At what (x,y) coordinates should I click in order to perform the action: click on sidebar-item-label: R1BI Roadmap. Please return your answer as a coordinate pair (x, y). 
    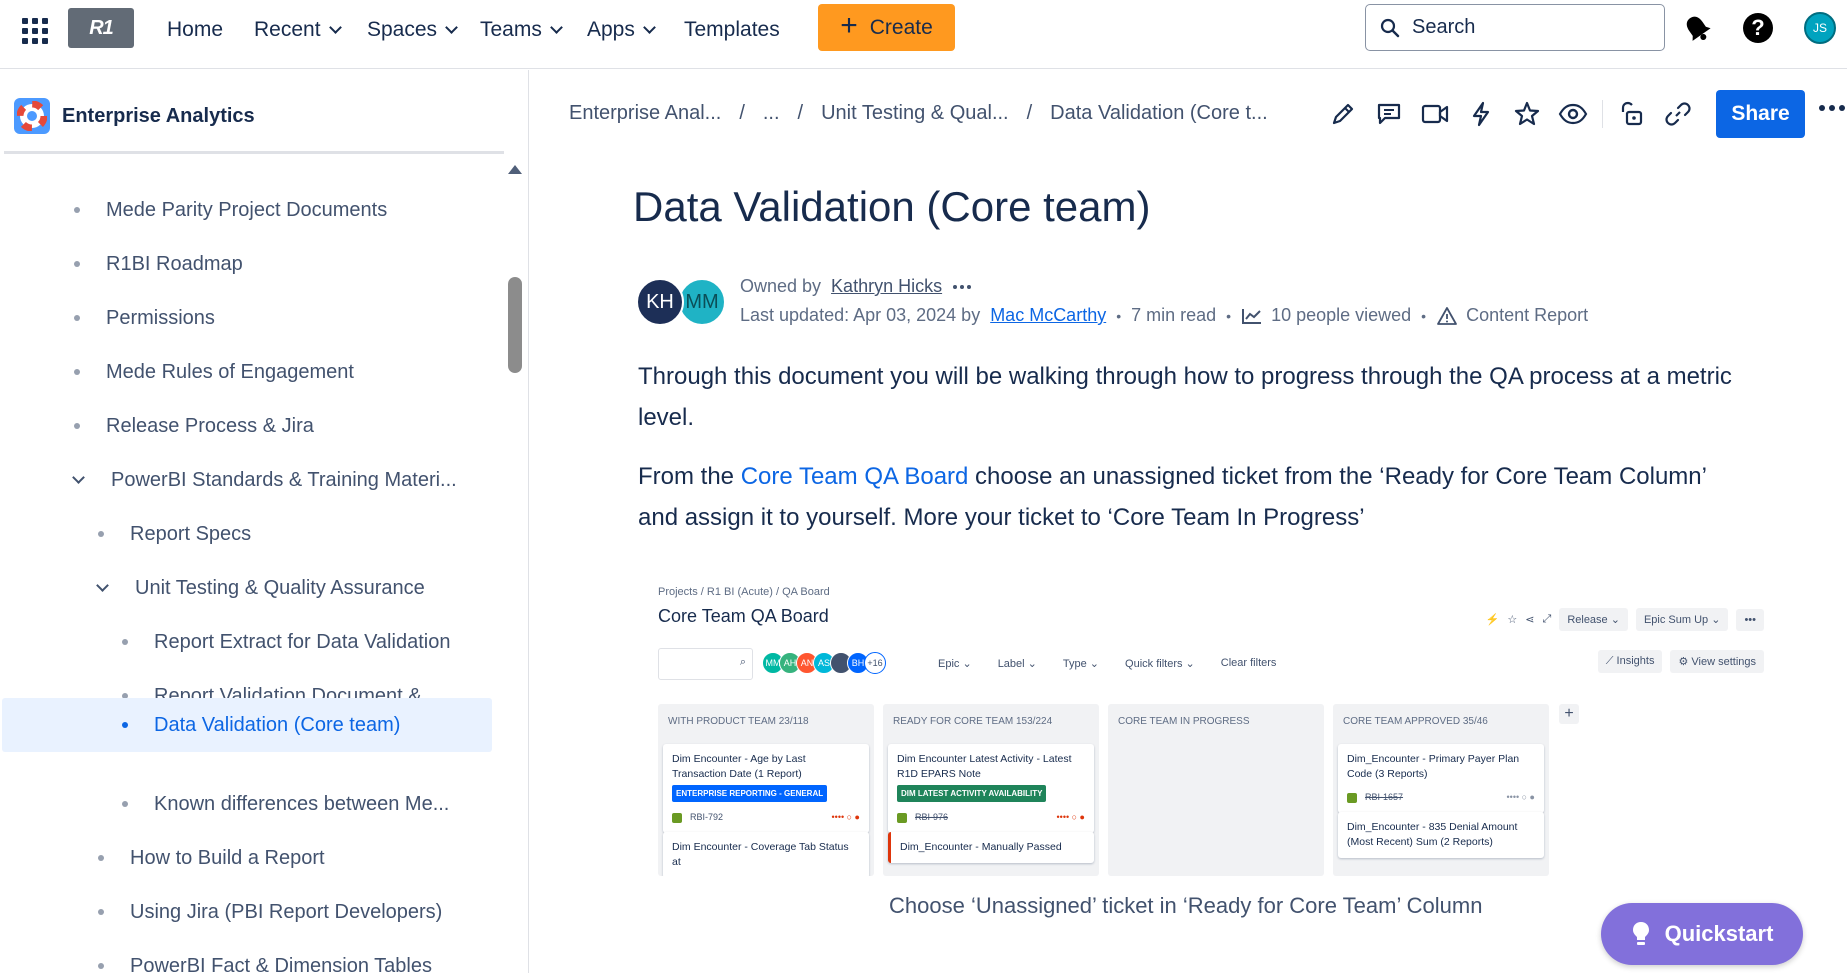
    Looking at the image, I should click on (174, 263).